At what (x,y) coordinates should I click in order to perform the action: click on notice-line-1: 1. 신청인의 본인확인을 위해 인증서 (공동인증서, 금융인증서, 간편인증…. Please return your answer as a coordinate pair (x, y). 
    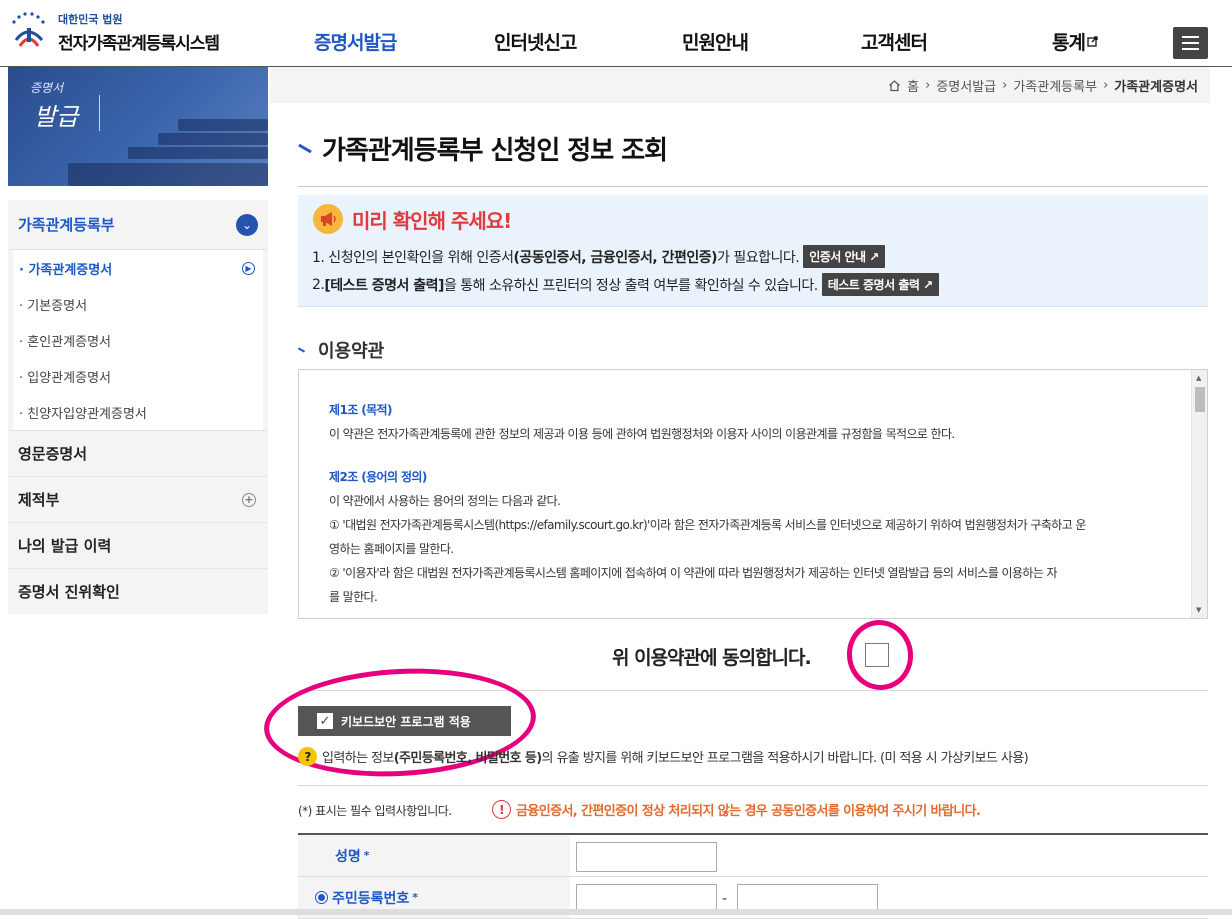
    Looking at the image, I should click on (598, 256).